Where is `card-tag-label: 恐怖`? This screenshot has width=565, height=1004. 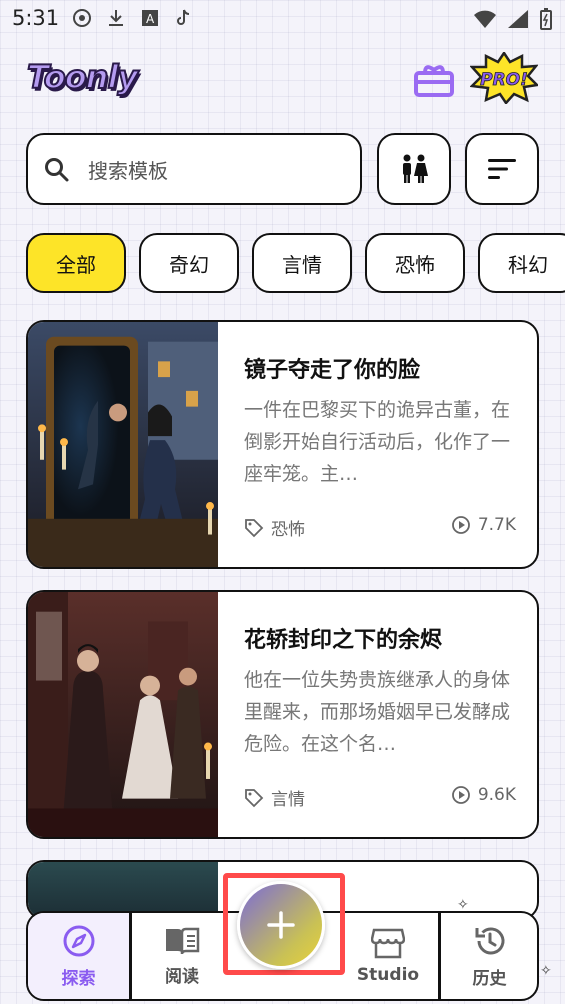 card-tag-label: 恐怖 is located at coordinates (288, 530).